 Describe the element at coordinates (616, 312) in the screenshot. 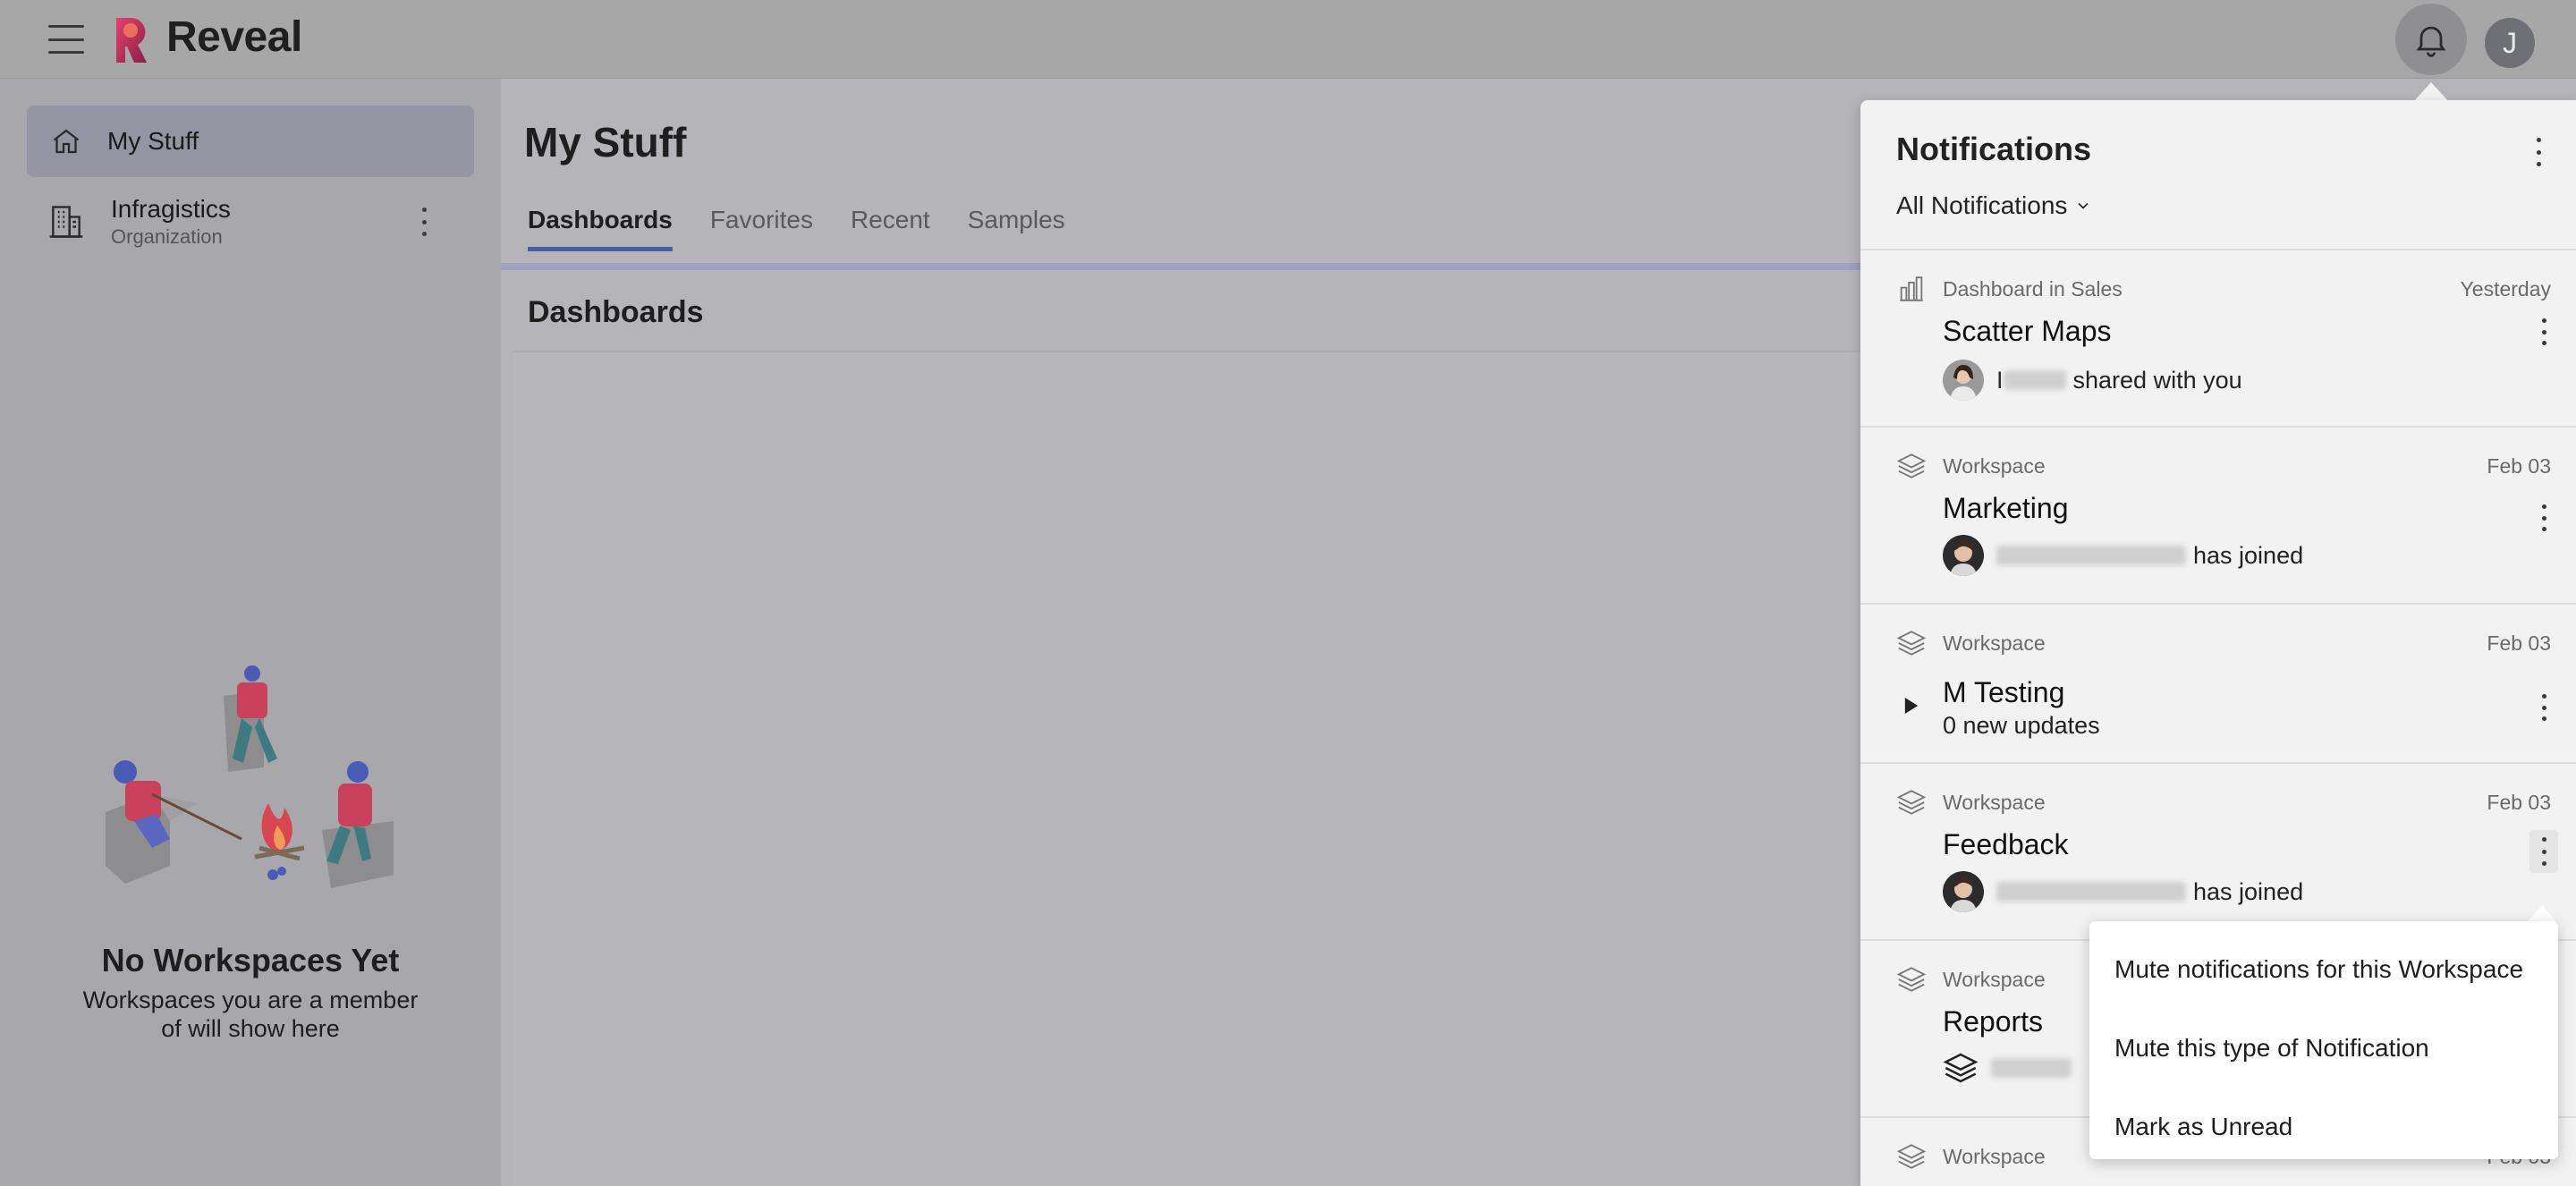

I see `section-title: Dashboards` at that location.